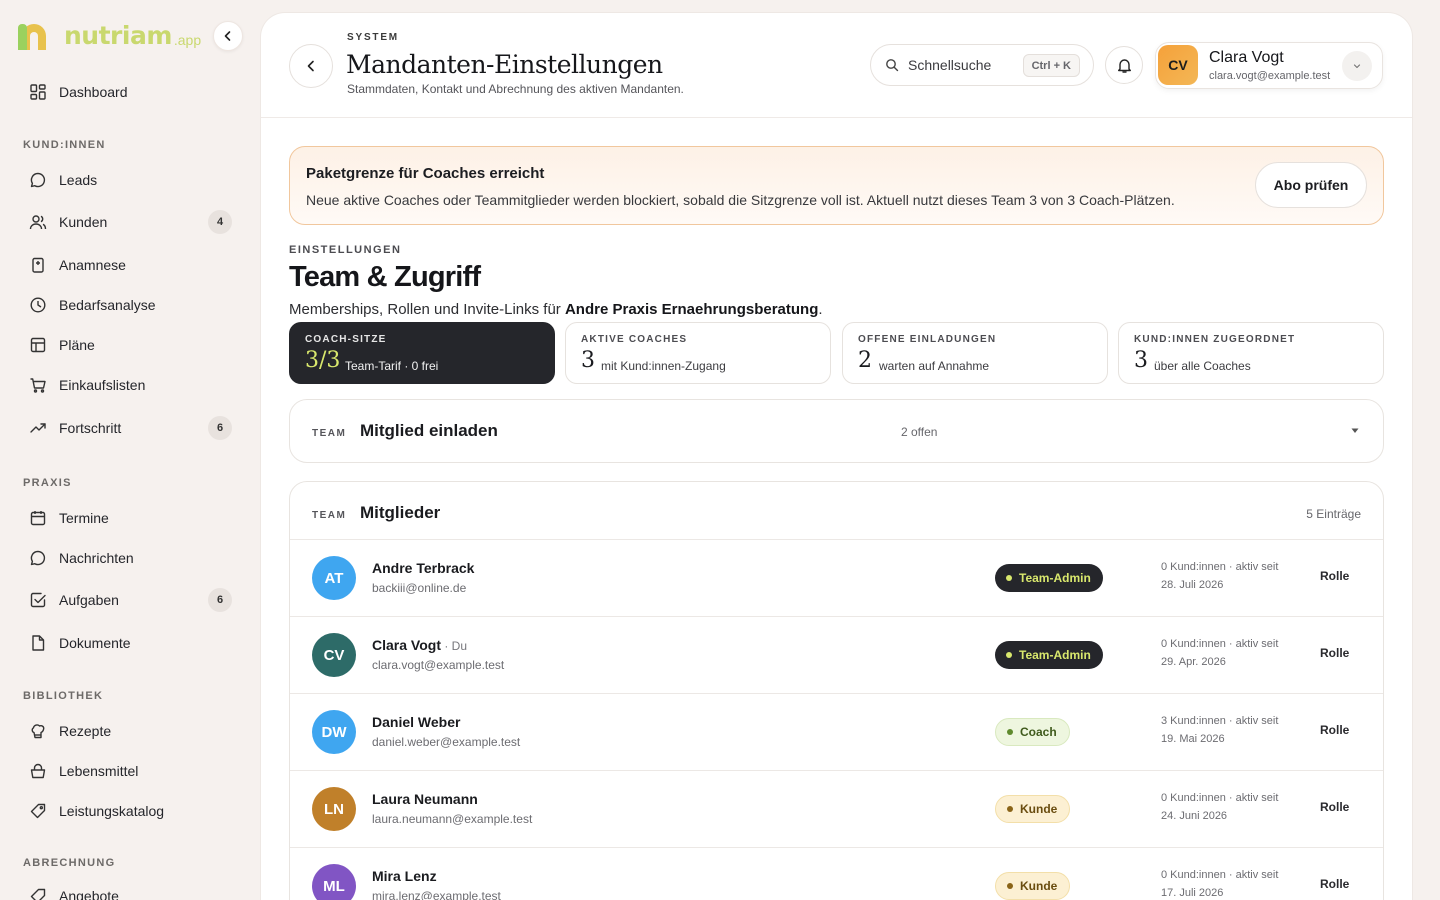 The image size is (1440, 900). Describe the element at coordinates (427, 309) in the screenshot. I see `subtitle-prefix: Memberships, Rollen und Invite-Links für` at that location.